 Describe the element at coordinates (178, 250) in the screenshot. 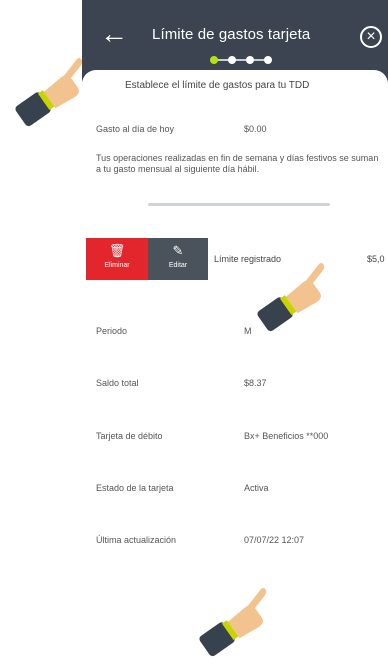

I see `pencil-icon: ✎` at that location.